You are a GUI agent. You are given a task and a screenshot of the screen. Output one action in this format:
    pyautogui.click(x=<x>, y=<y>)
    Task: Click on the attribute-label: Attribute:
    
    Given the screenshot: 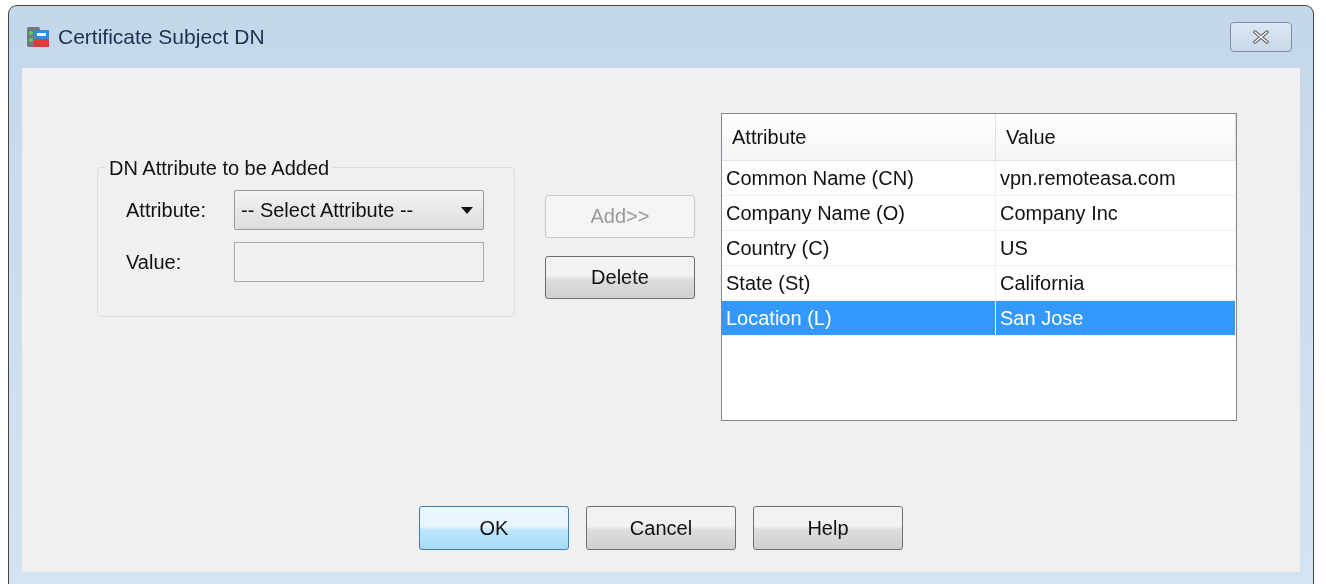 What is the action you would take?
    pyautogui.click(x=167, y=210)
    